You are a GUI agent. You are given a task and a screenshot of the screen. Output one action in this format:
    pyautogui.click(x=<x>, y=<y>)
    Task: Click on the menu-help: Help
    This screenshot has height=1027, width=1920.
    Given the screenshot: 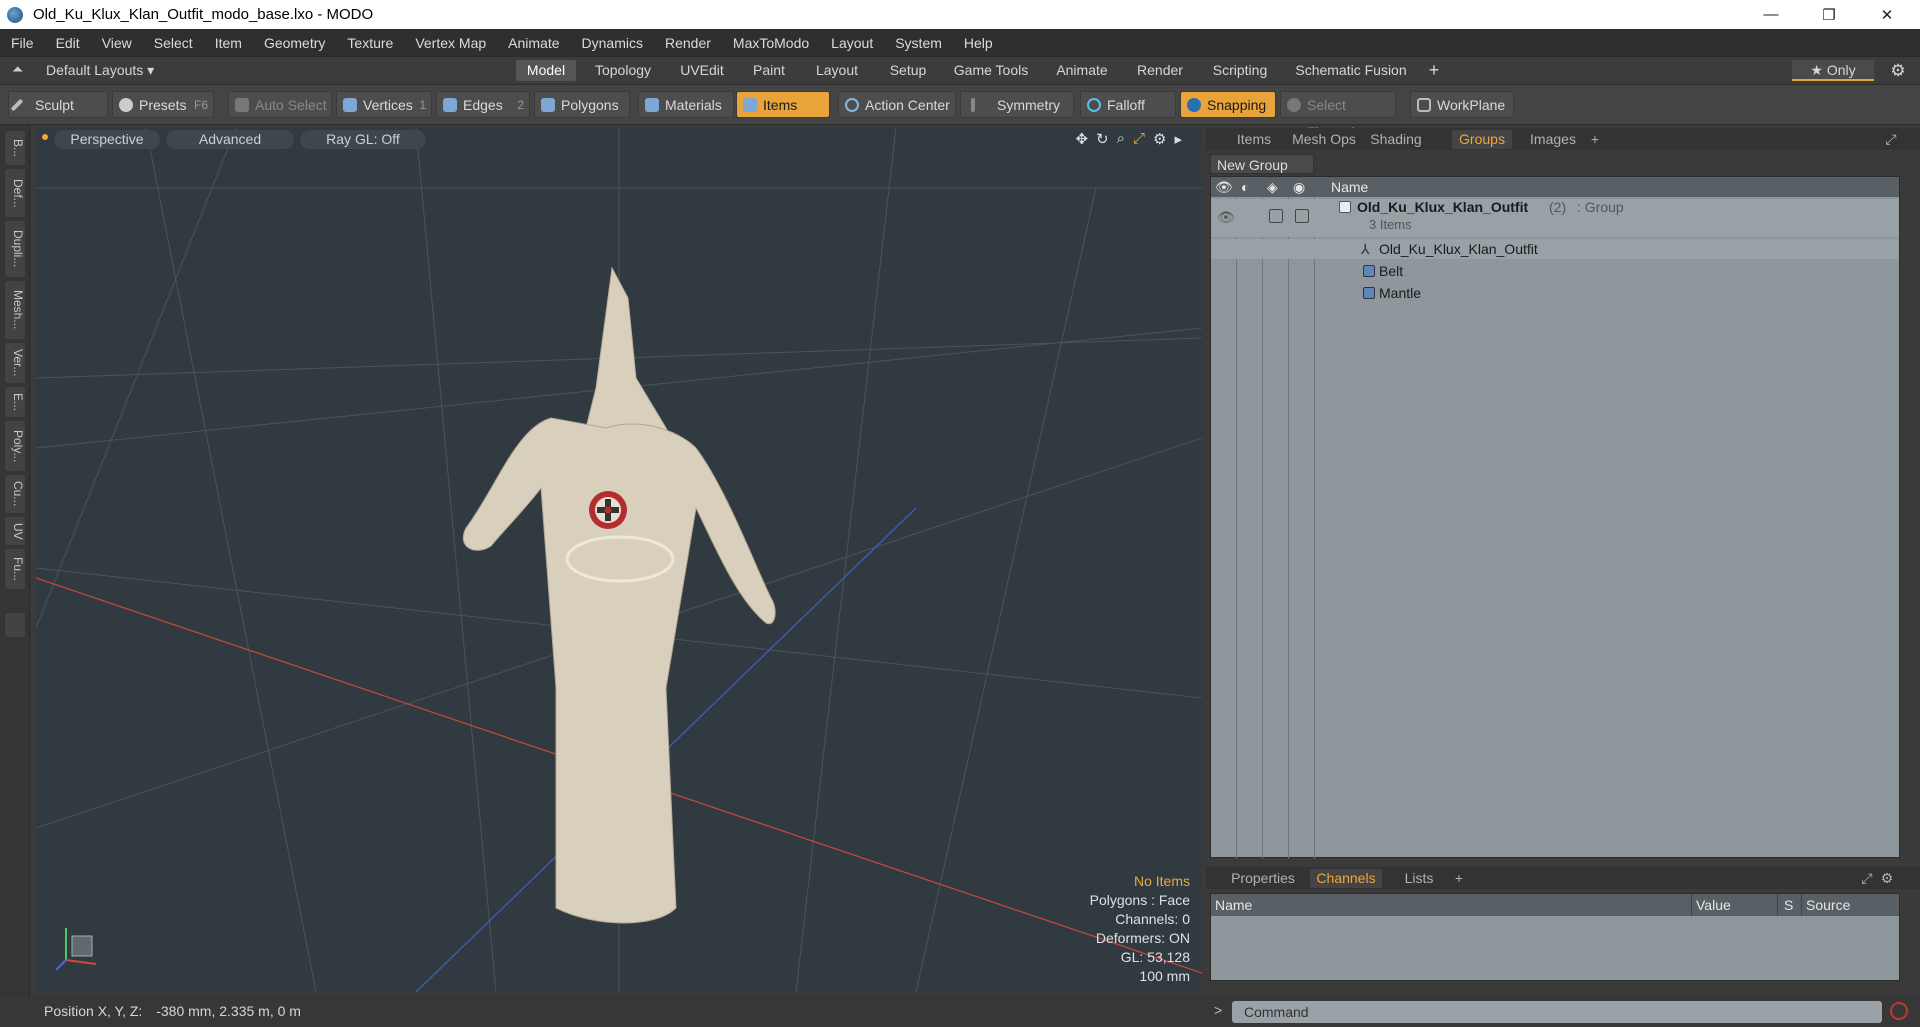 What is the action you would take?
    pyautogui.click(x=978, y=43)
    